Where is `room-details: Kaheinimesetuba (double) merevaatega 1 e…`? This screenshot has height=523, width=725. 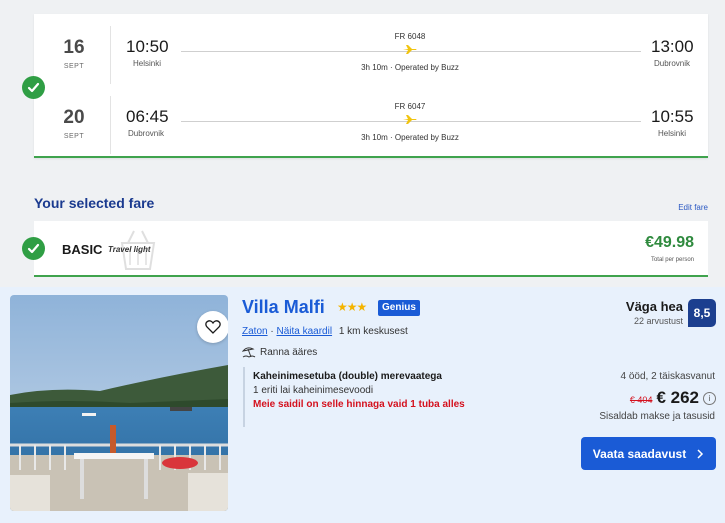
room-details: Kaheinimesetuba (double) merevaatega 1 e… is located at coordinates (383, 397).